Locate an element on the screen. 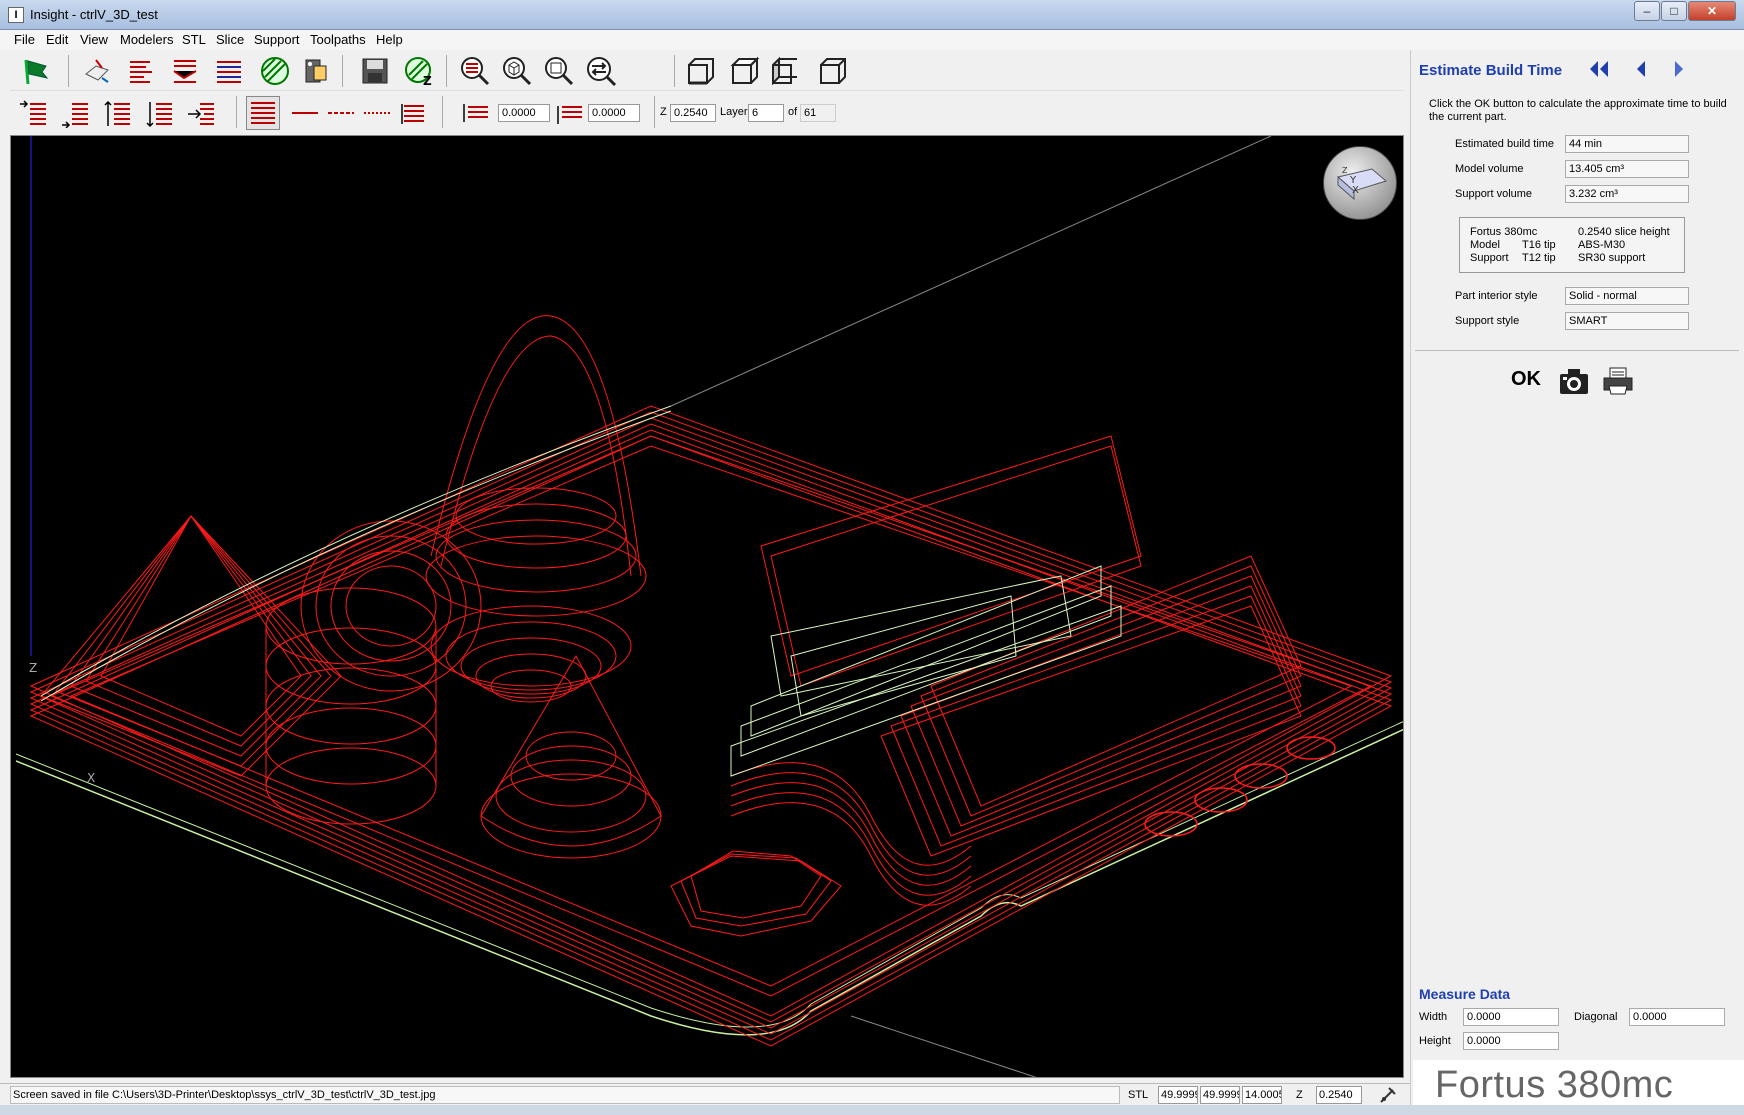 The height and width of the screenshot is (1115, 1744). z-height-field: 0.2540 is located at coordinates (693, 113).